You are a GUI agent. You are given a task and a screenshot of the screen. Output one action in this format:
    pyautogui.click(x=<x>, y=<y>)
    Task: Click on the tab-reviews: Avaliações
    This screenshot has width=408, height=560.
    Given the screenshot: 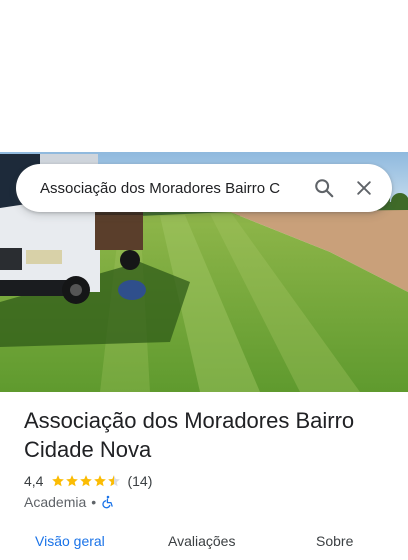 What is the action you would take?
    pyautogui.click(x=201, y=541)
    